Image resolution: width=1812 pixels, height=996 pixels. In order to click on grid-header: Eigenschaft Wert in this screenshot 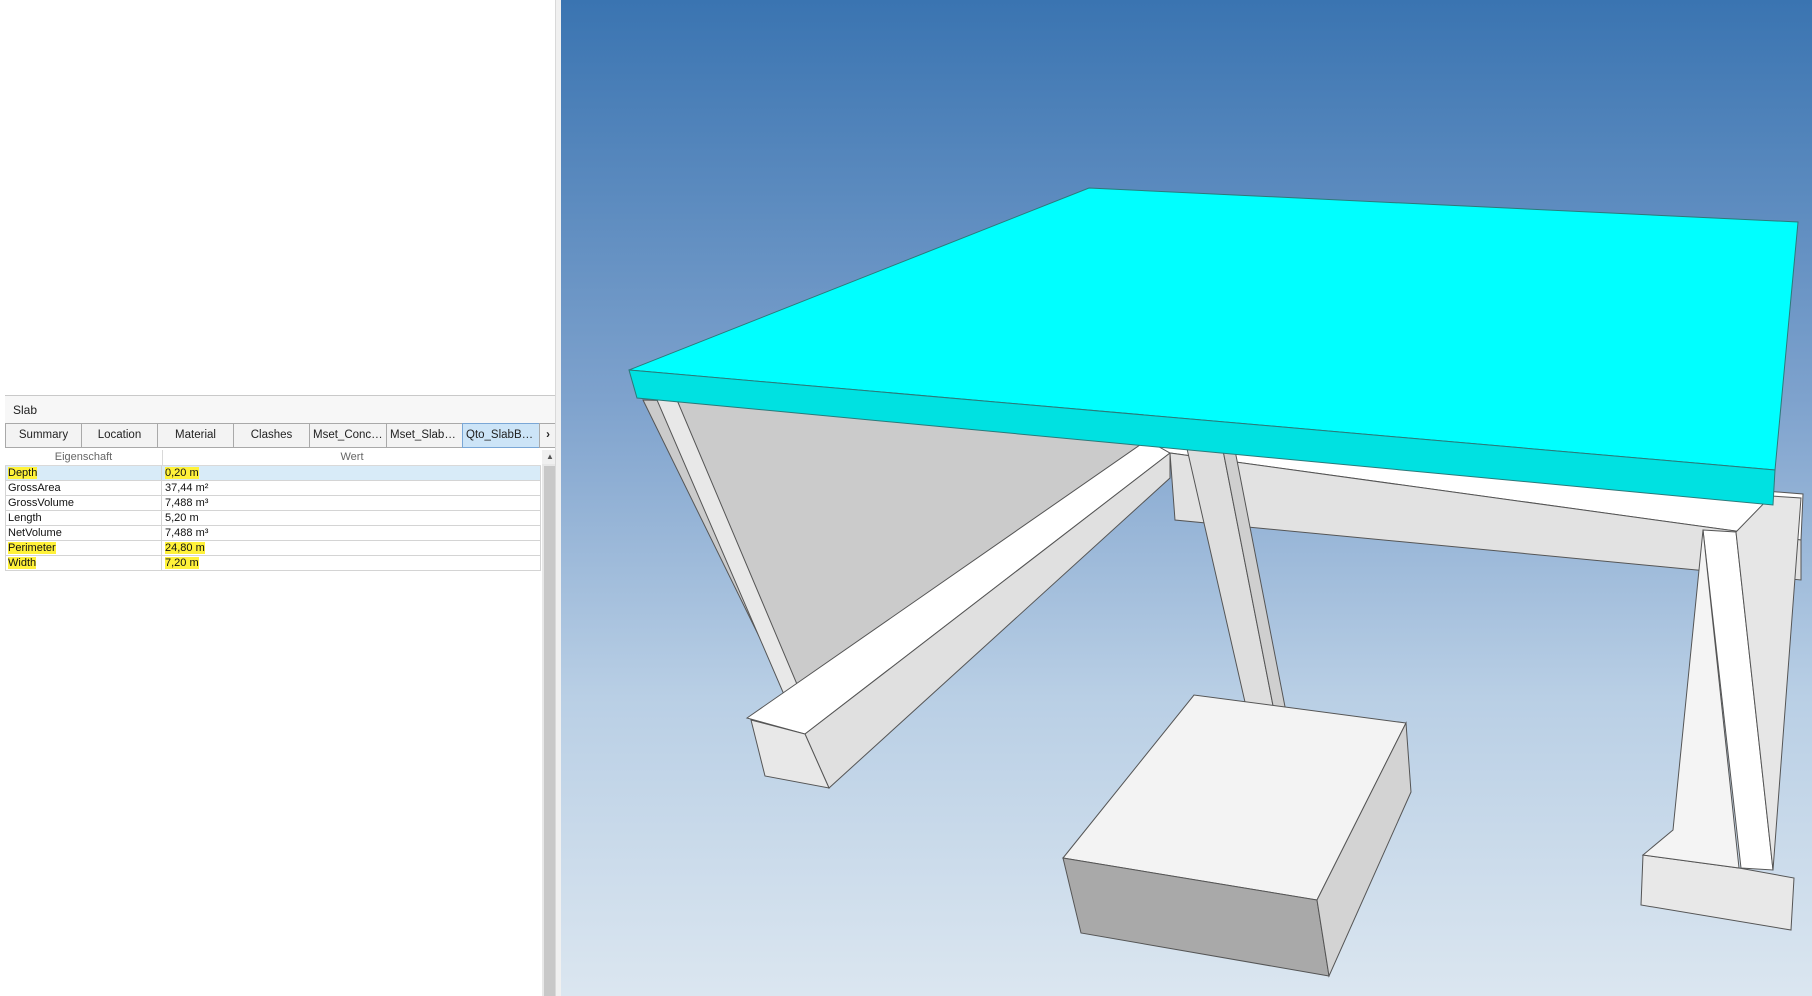, I will do `click(273, 458)`.